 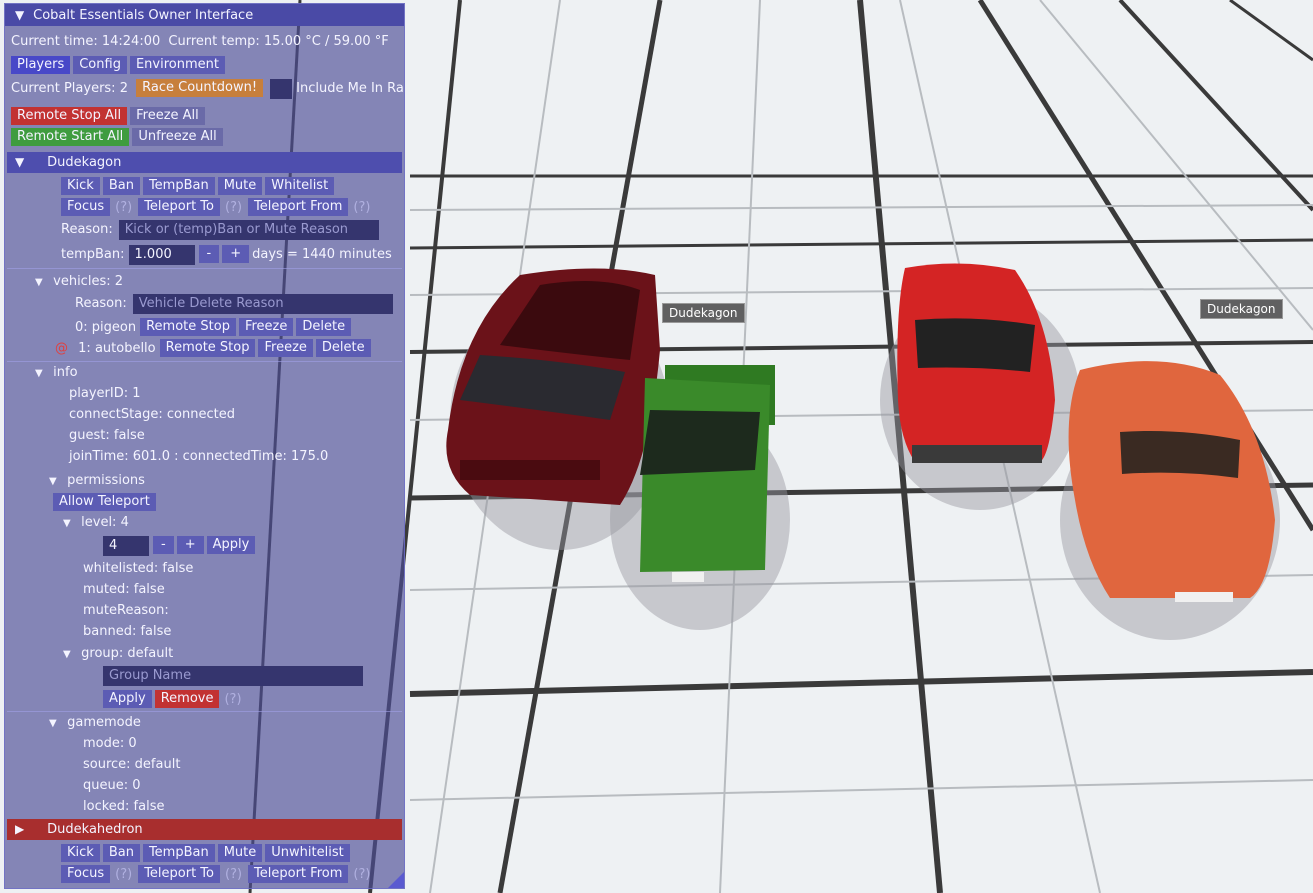 What do you see at coordinates (204, 15) in the screenshot?
I see `window-titlebar: ▼ Cobalt Essentials Owner Interface` at bounding box center [204, 15].